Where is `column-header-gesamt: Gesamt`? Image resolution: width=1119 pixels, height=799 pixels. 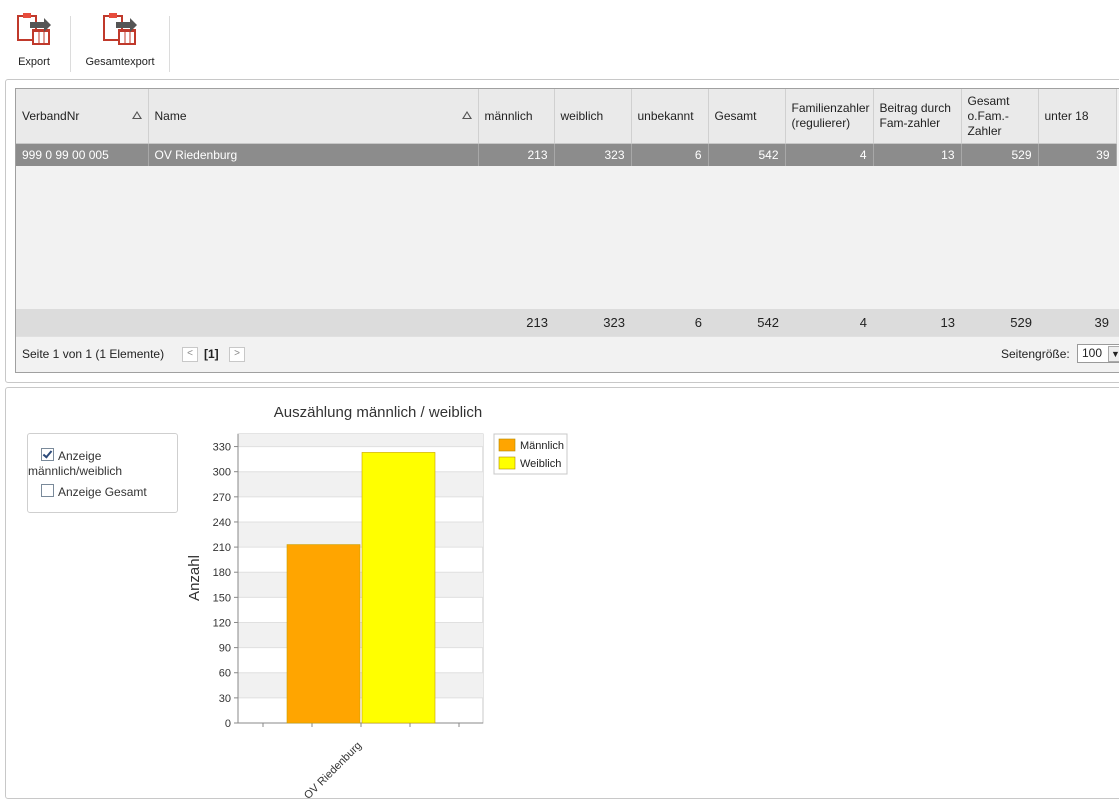 column-header-gesamt: Gesamt is located at coordinates (747, 116).